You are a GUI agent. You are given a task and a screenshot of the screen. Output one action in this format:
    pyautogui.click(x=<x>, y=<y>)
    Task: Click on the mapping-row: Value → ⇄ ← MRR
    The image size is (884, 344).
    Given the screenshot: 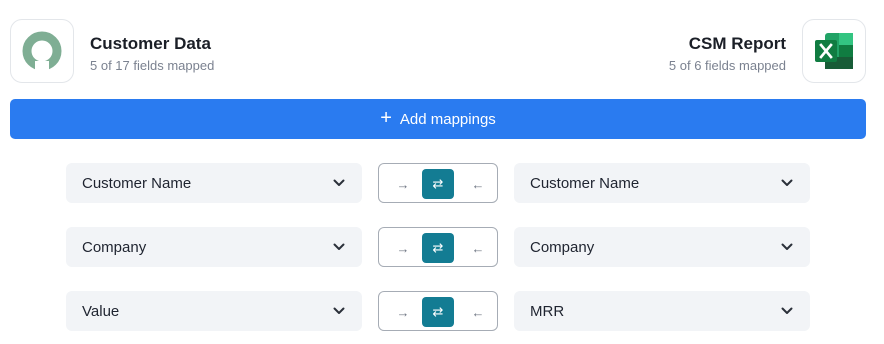 What is the action you would take?
    pyautogui.click(x=442, y=311)
    